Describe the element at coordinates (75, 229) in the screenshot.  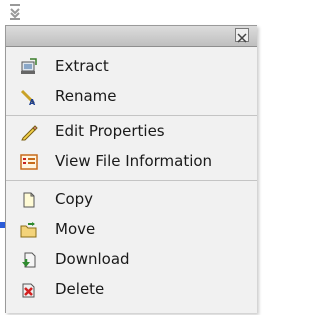
I see `menu-item-label: Move` at that location.